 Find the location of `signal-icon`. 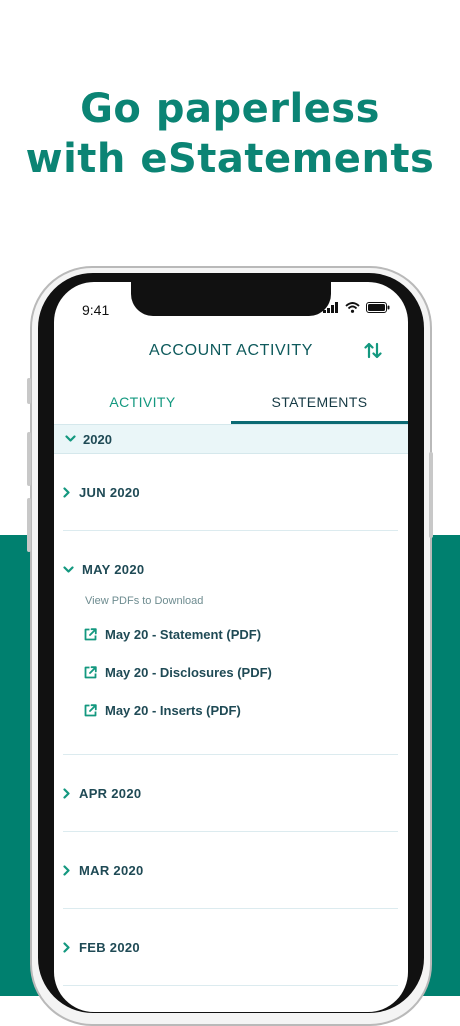

signal-icon is located at coordinates (330, 307).